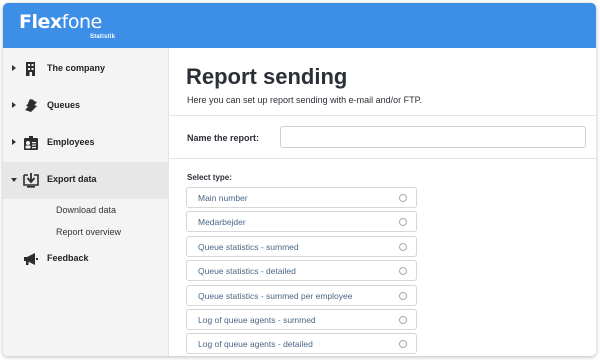  I want to click on sidebar-item-export-data: Export data, so click(86, 180).